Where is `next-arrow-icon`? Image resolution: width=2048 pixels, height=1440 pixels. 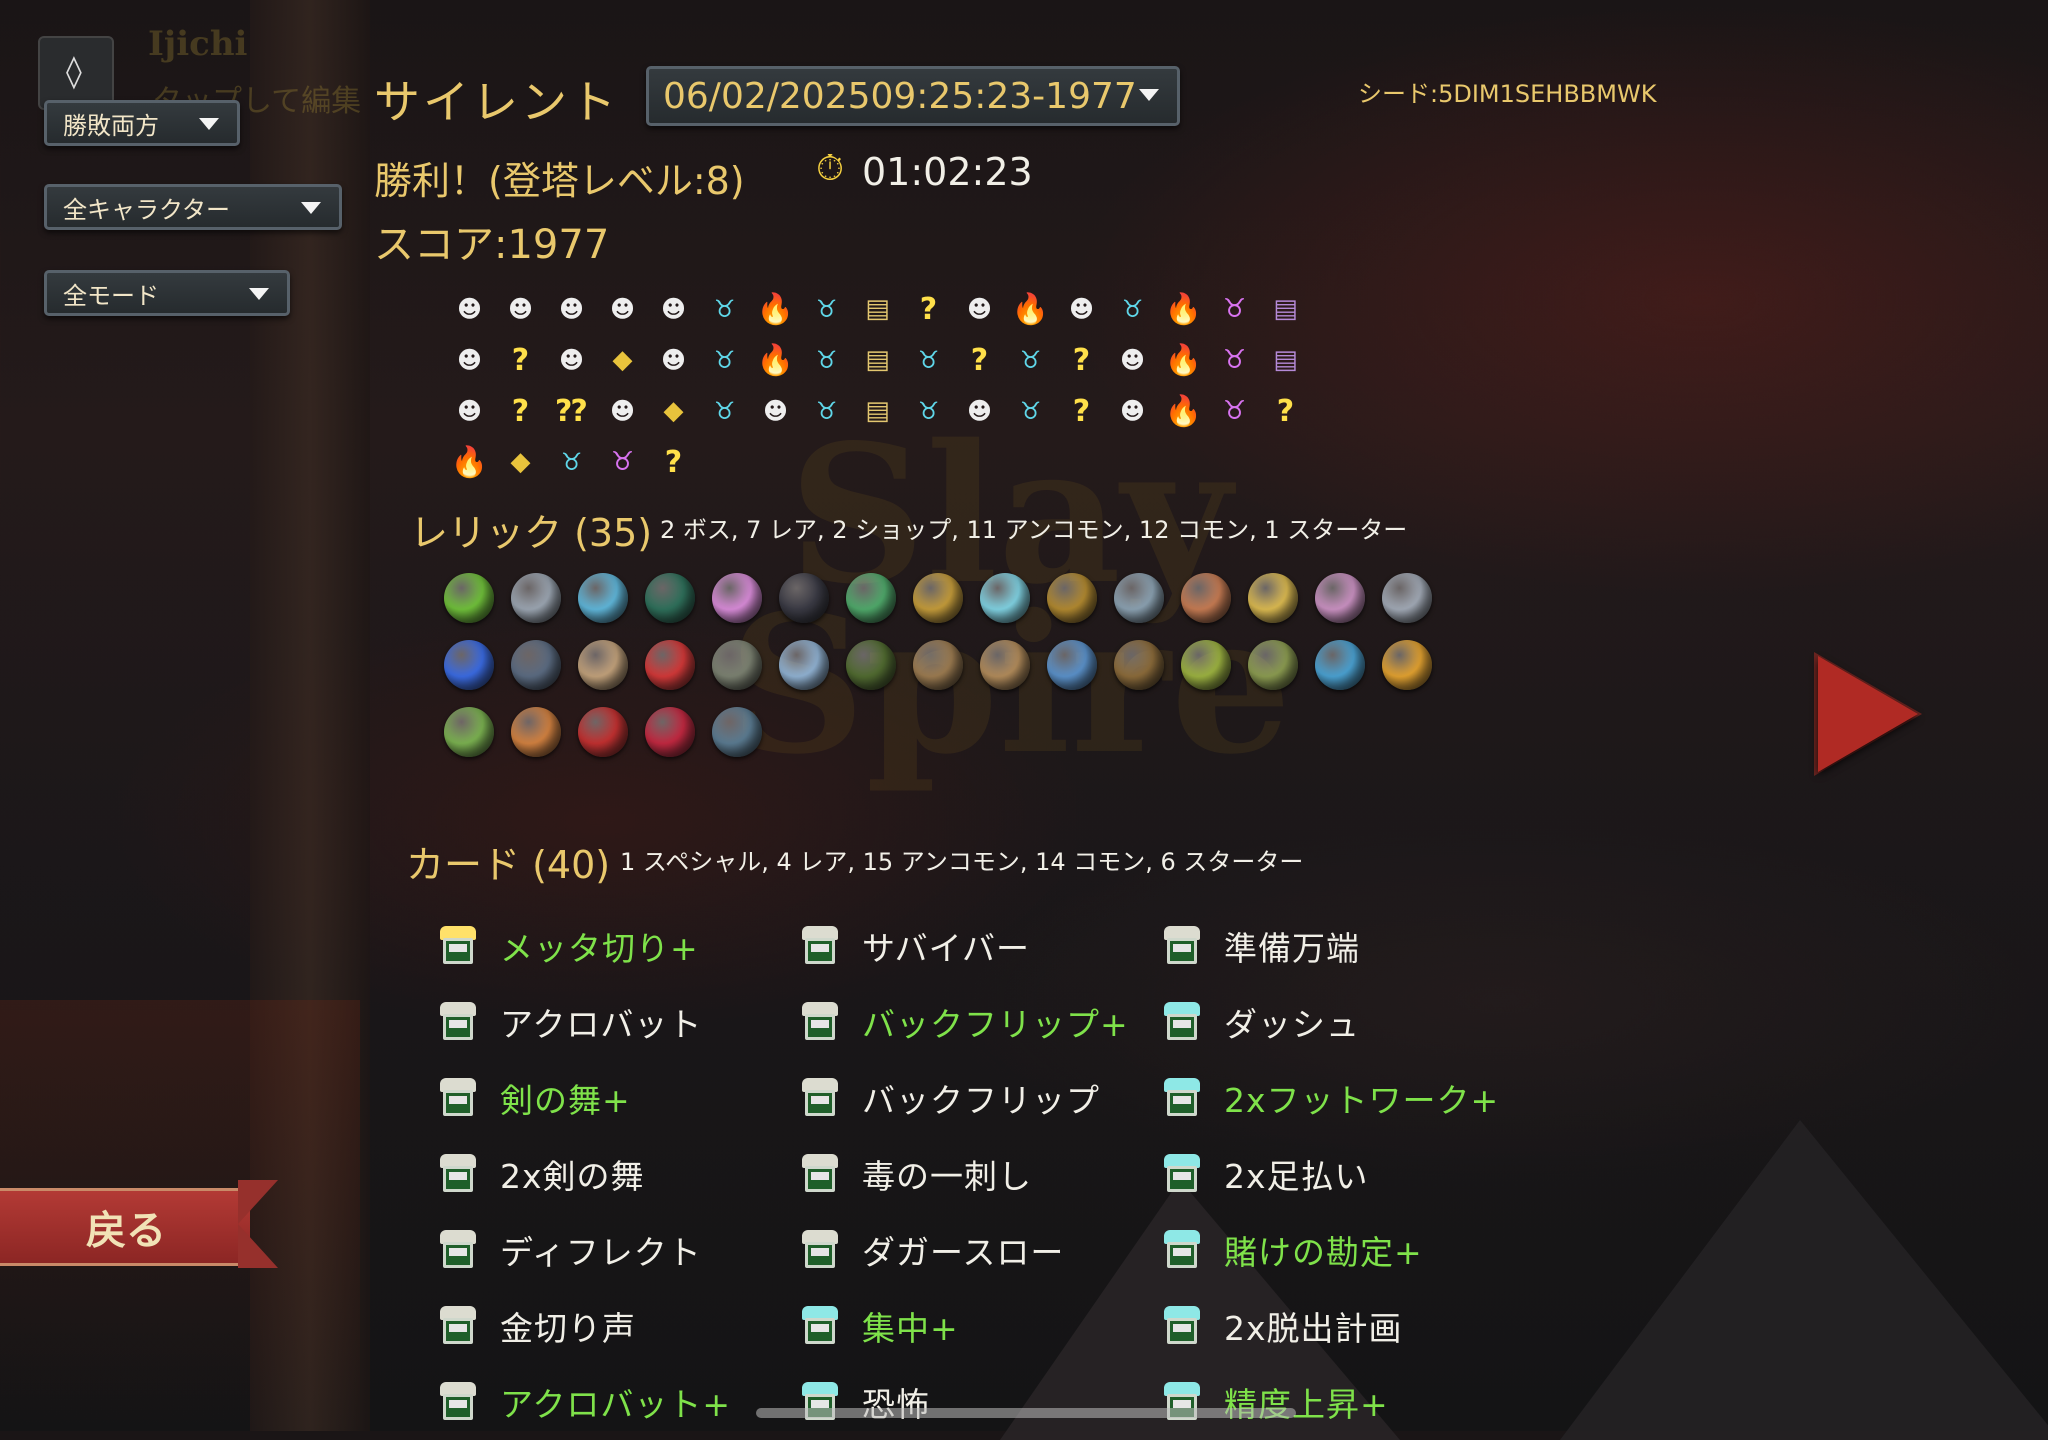 next-arrow-icon is located at coordinates (1868, 714).